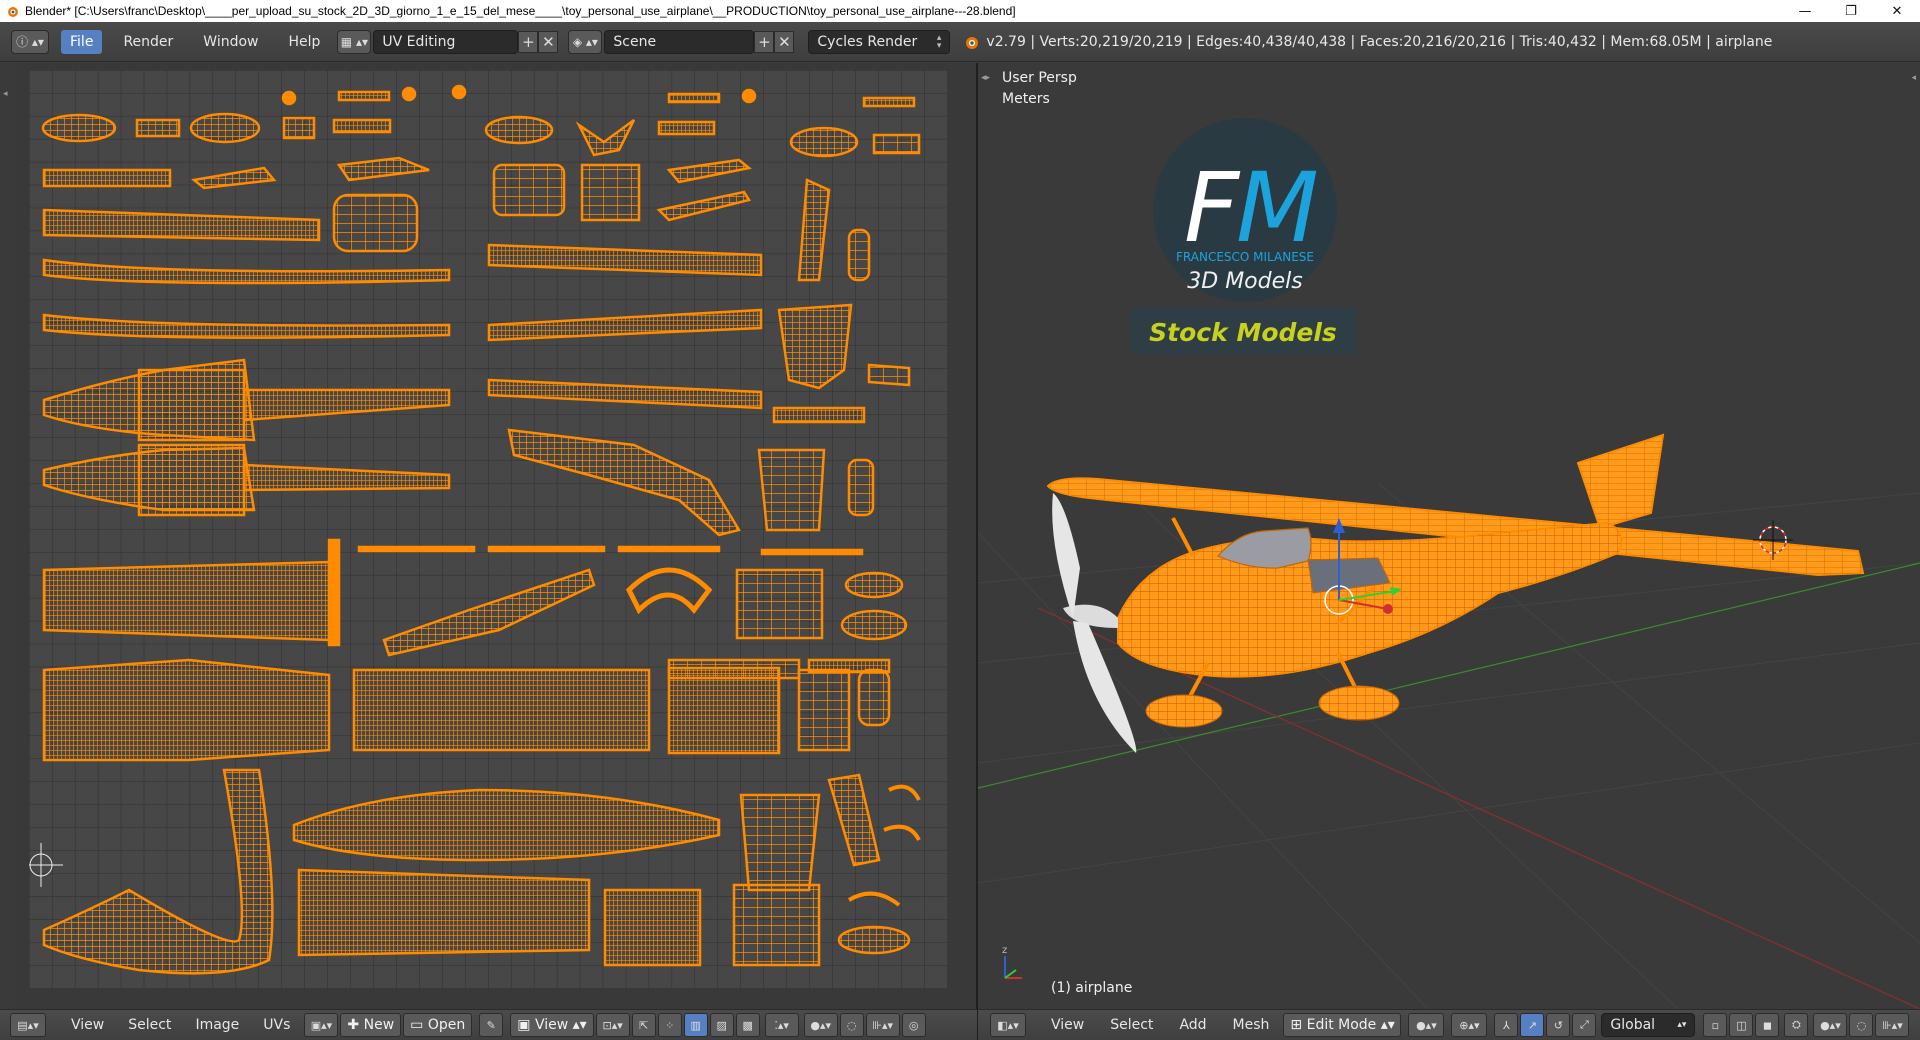 This screenshot has width=1920, height=1040. Describe the element at coordinates (972, 42) in the screenshot. I see `blender-version-icon` at that location.